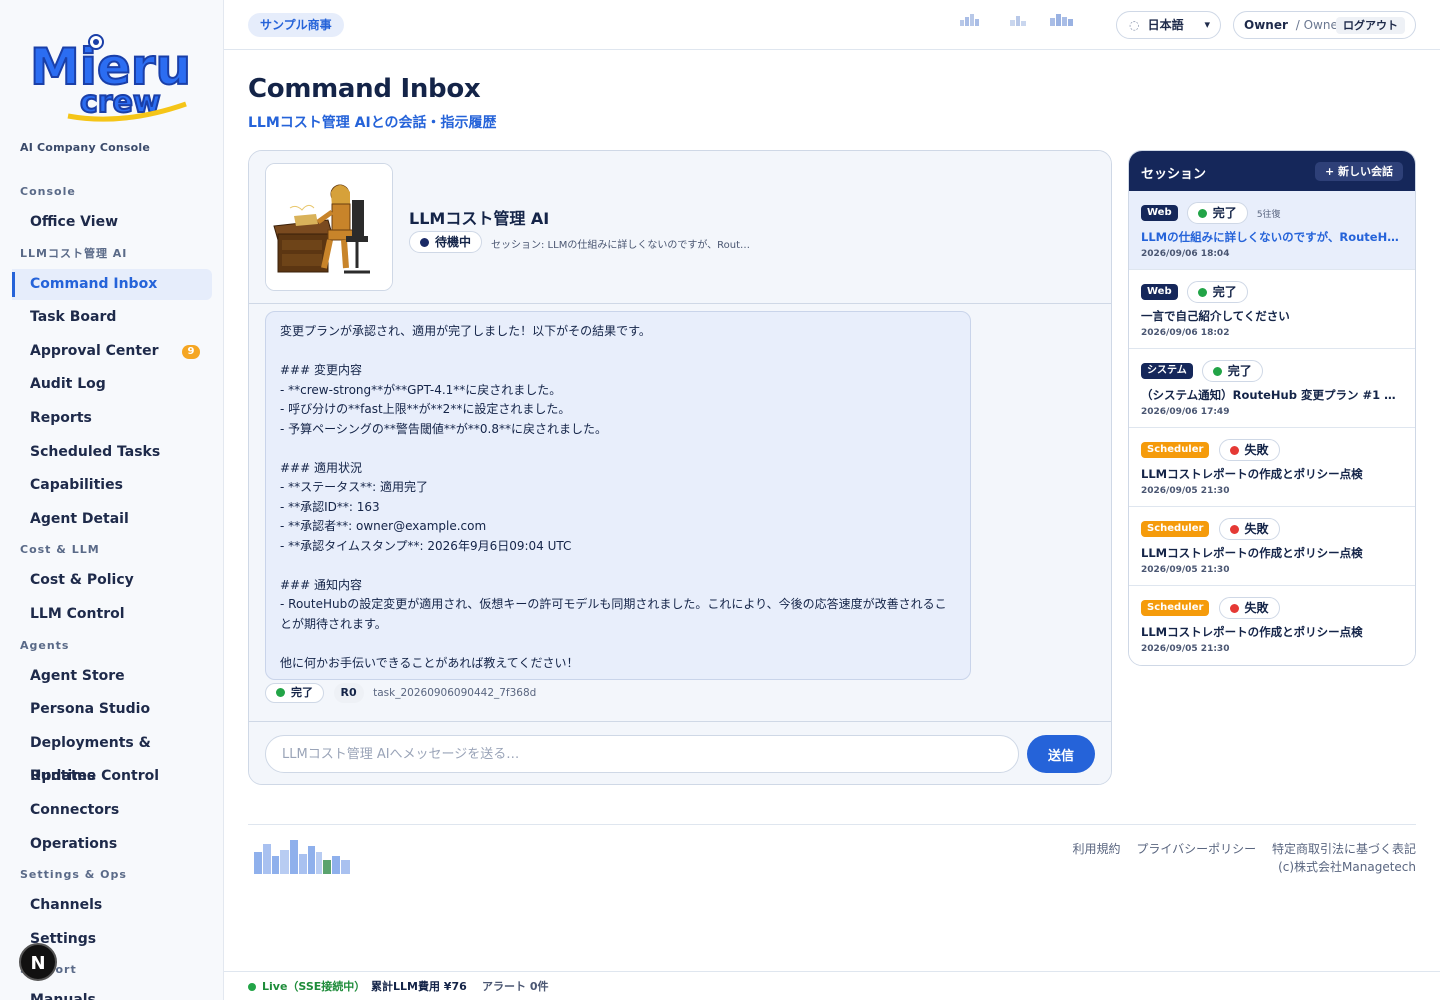  Describe the element at coordinates (48, 191) in the screenshot. I see `nav-section-title: Console` at that location.